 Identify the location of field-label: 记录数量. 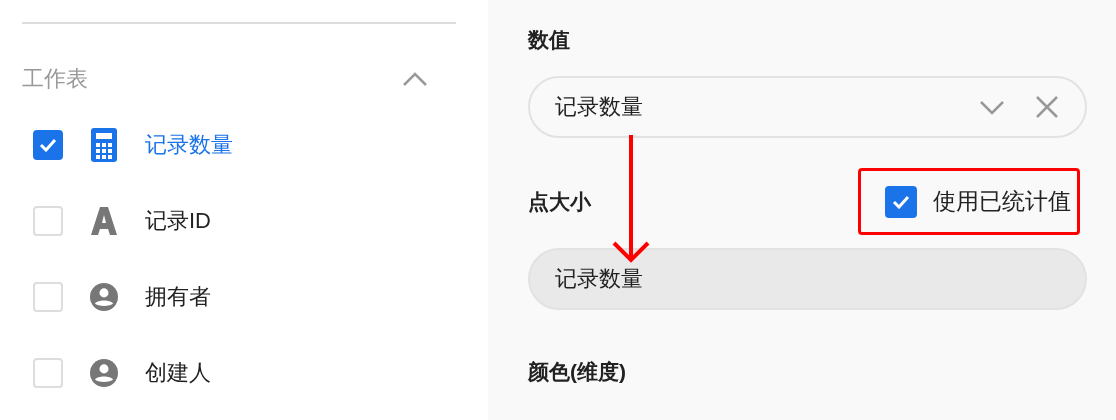
(189, 145).